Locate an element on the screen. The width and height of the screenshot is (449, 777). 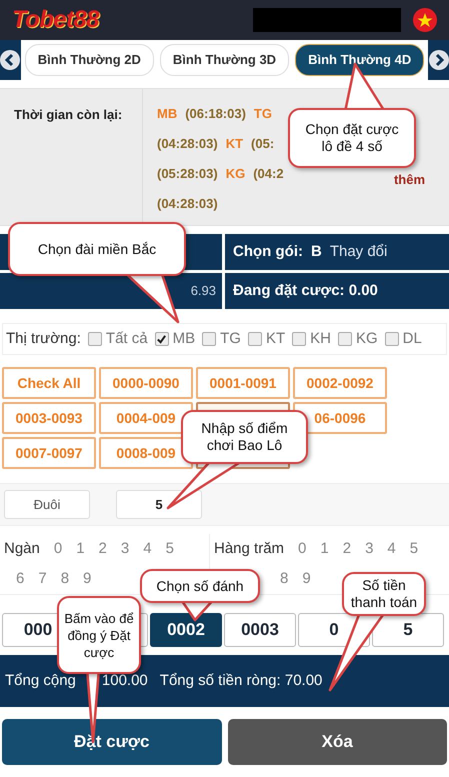
net-total: Tổng số tiền ròng: 70.00 is located at coordinates (241, 680).